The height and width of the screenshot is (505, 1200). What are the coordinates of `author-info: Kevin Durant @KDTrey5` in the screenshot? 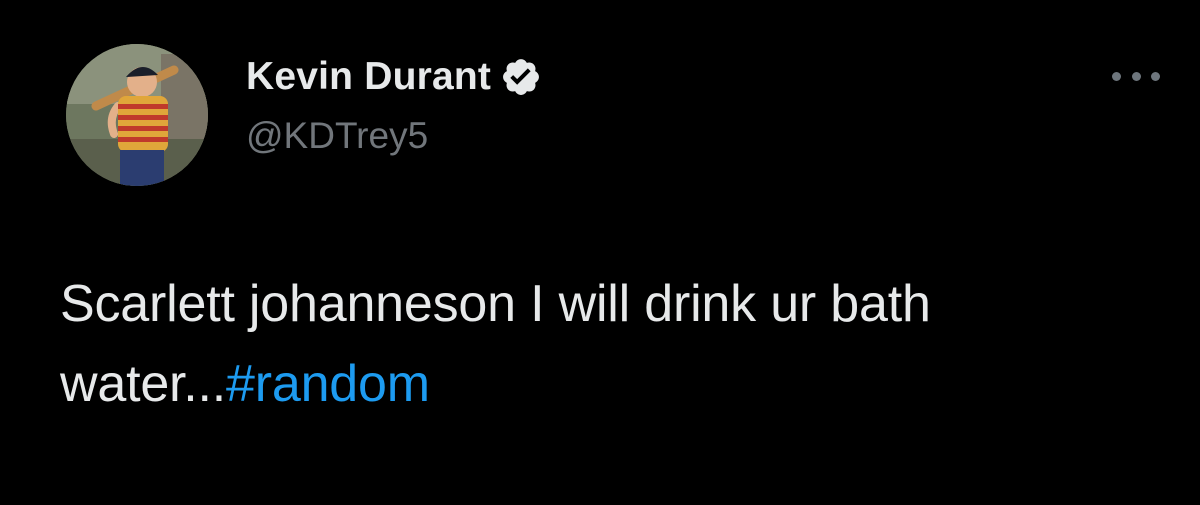 It's located at (394, 104).